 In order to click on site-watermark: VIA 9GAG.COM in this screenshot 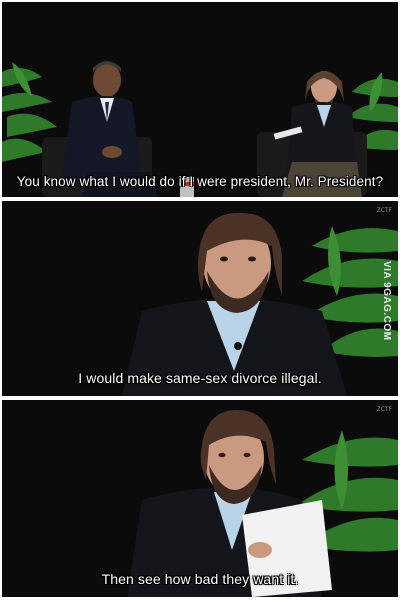, I will do `click(386, 301)`.